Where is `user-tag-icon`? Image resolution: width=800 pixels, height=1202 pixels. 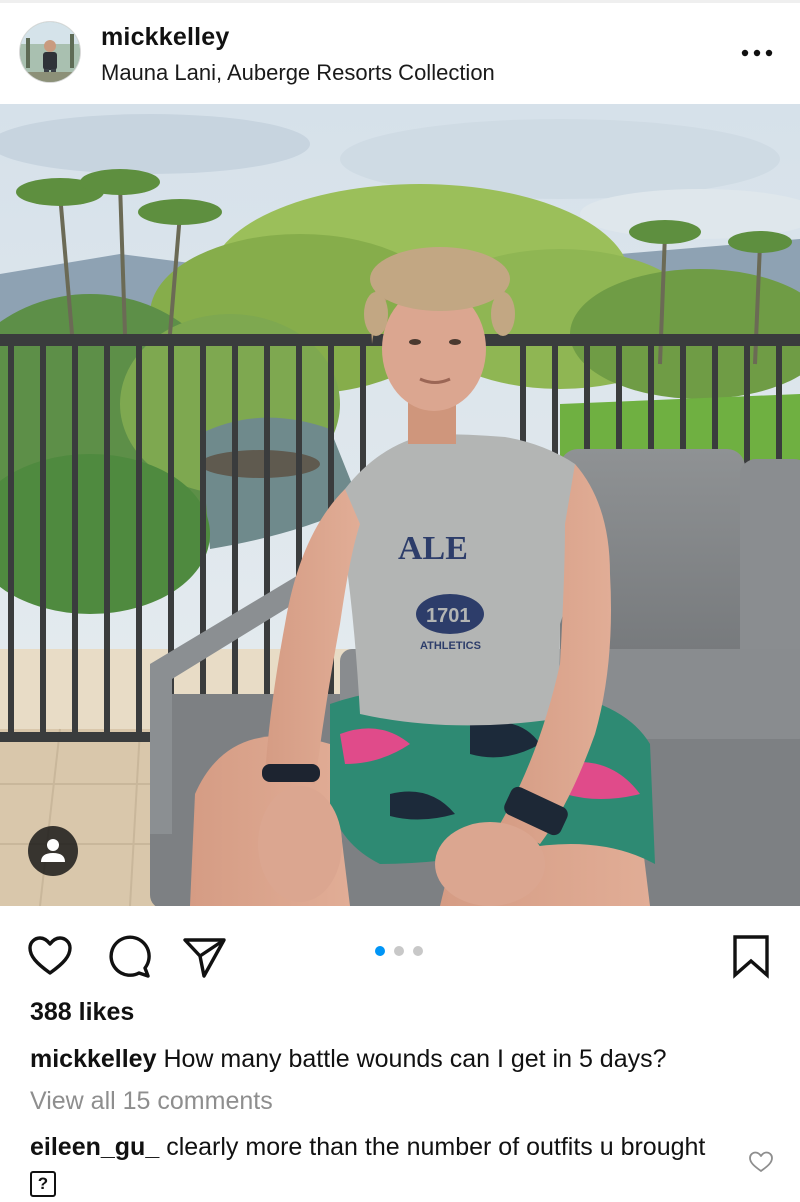
user-tag-icon is located at coordinates (53, 851).